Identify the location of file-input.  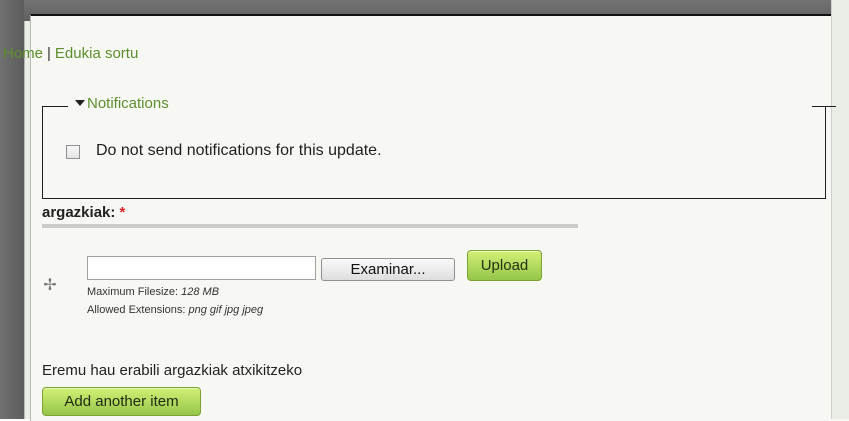
(201, 268).